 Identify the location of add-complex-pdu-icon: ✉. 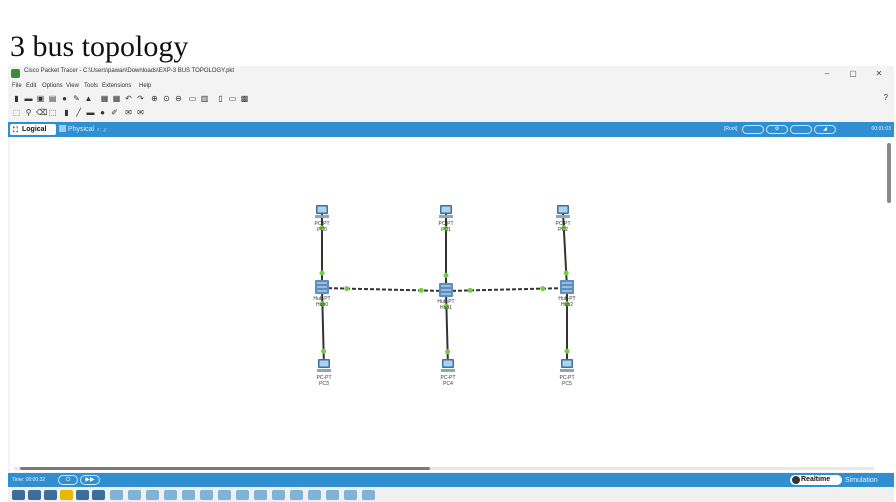
(140, 112).